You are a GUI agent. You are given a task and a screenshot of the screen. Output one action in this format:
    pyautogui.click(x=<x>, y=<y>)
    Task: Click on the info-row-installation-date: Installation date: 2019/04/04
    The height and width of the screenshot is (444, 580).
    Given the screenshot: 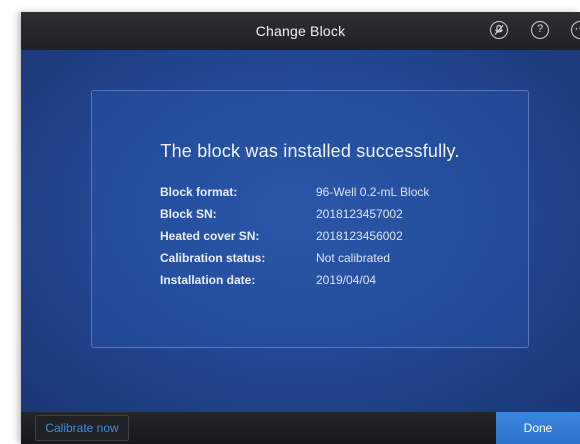 What is the action you would take?
    pyautogui.click(x=325, y=280)
    